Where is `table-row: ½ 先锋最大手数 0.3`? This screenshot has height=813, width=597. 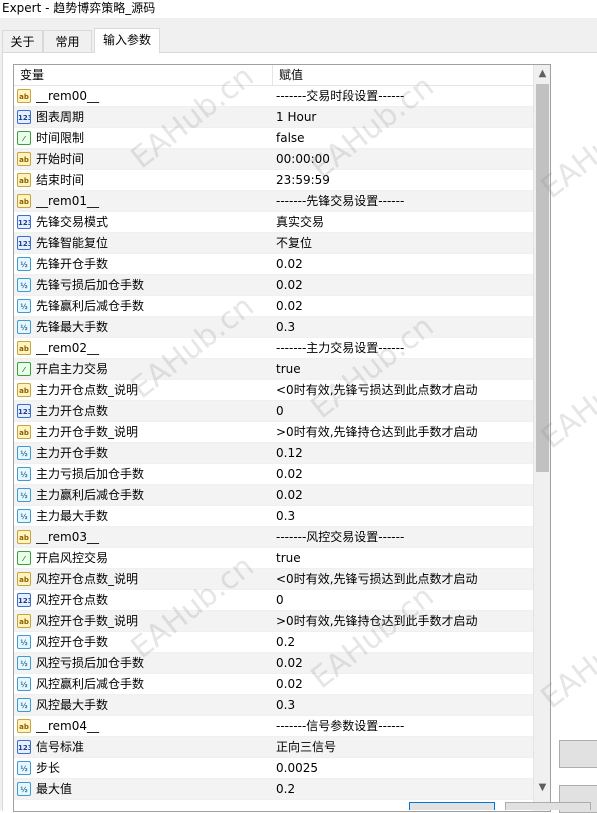 table-row: ½ 先锋最大手数 0.3 is located at coordinates (273, 327).